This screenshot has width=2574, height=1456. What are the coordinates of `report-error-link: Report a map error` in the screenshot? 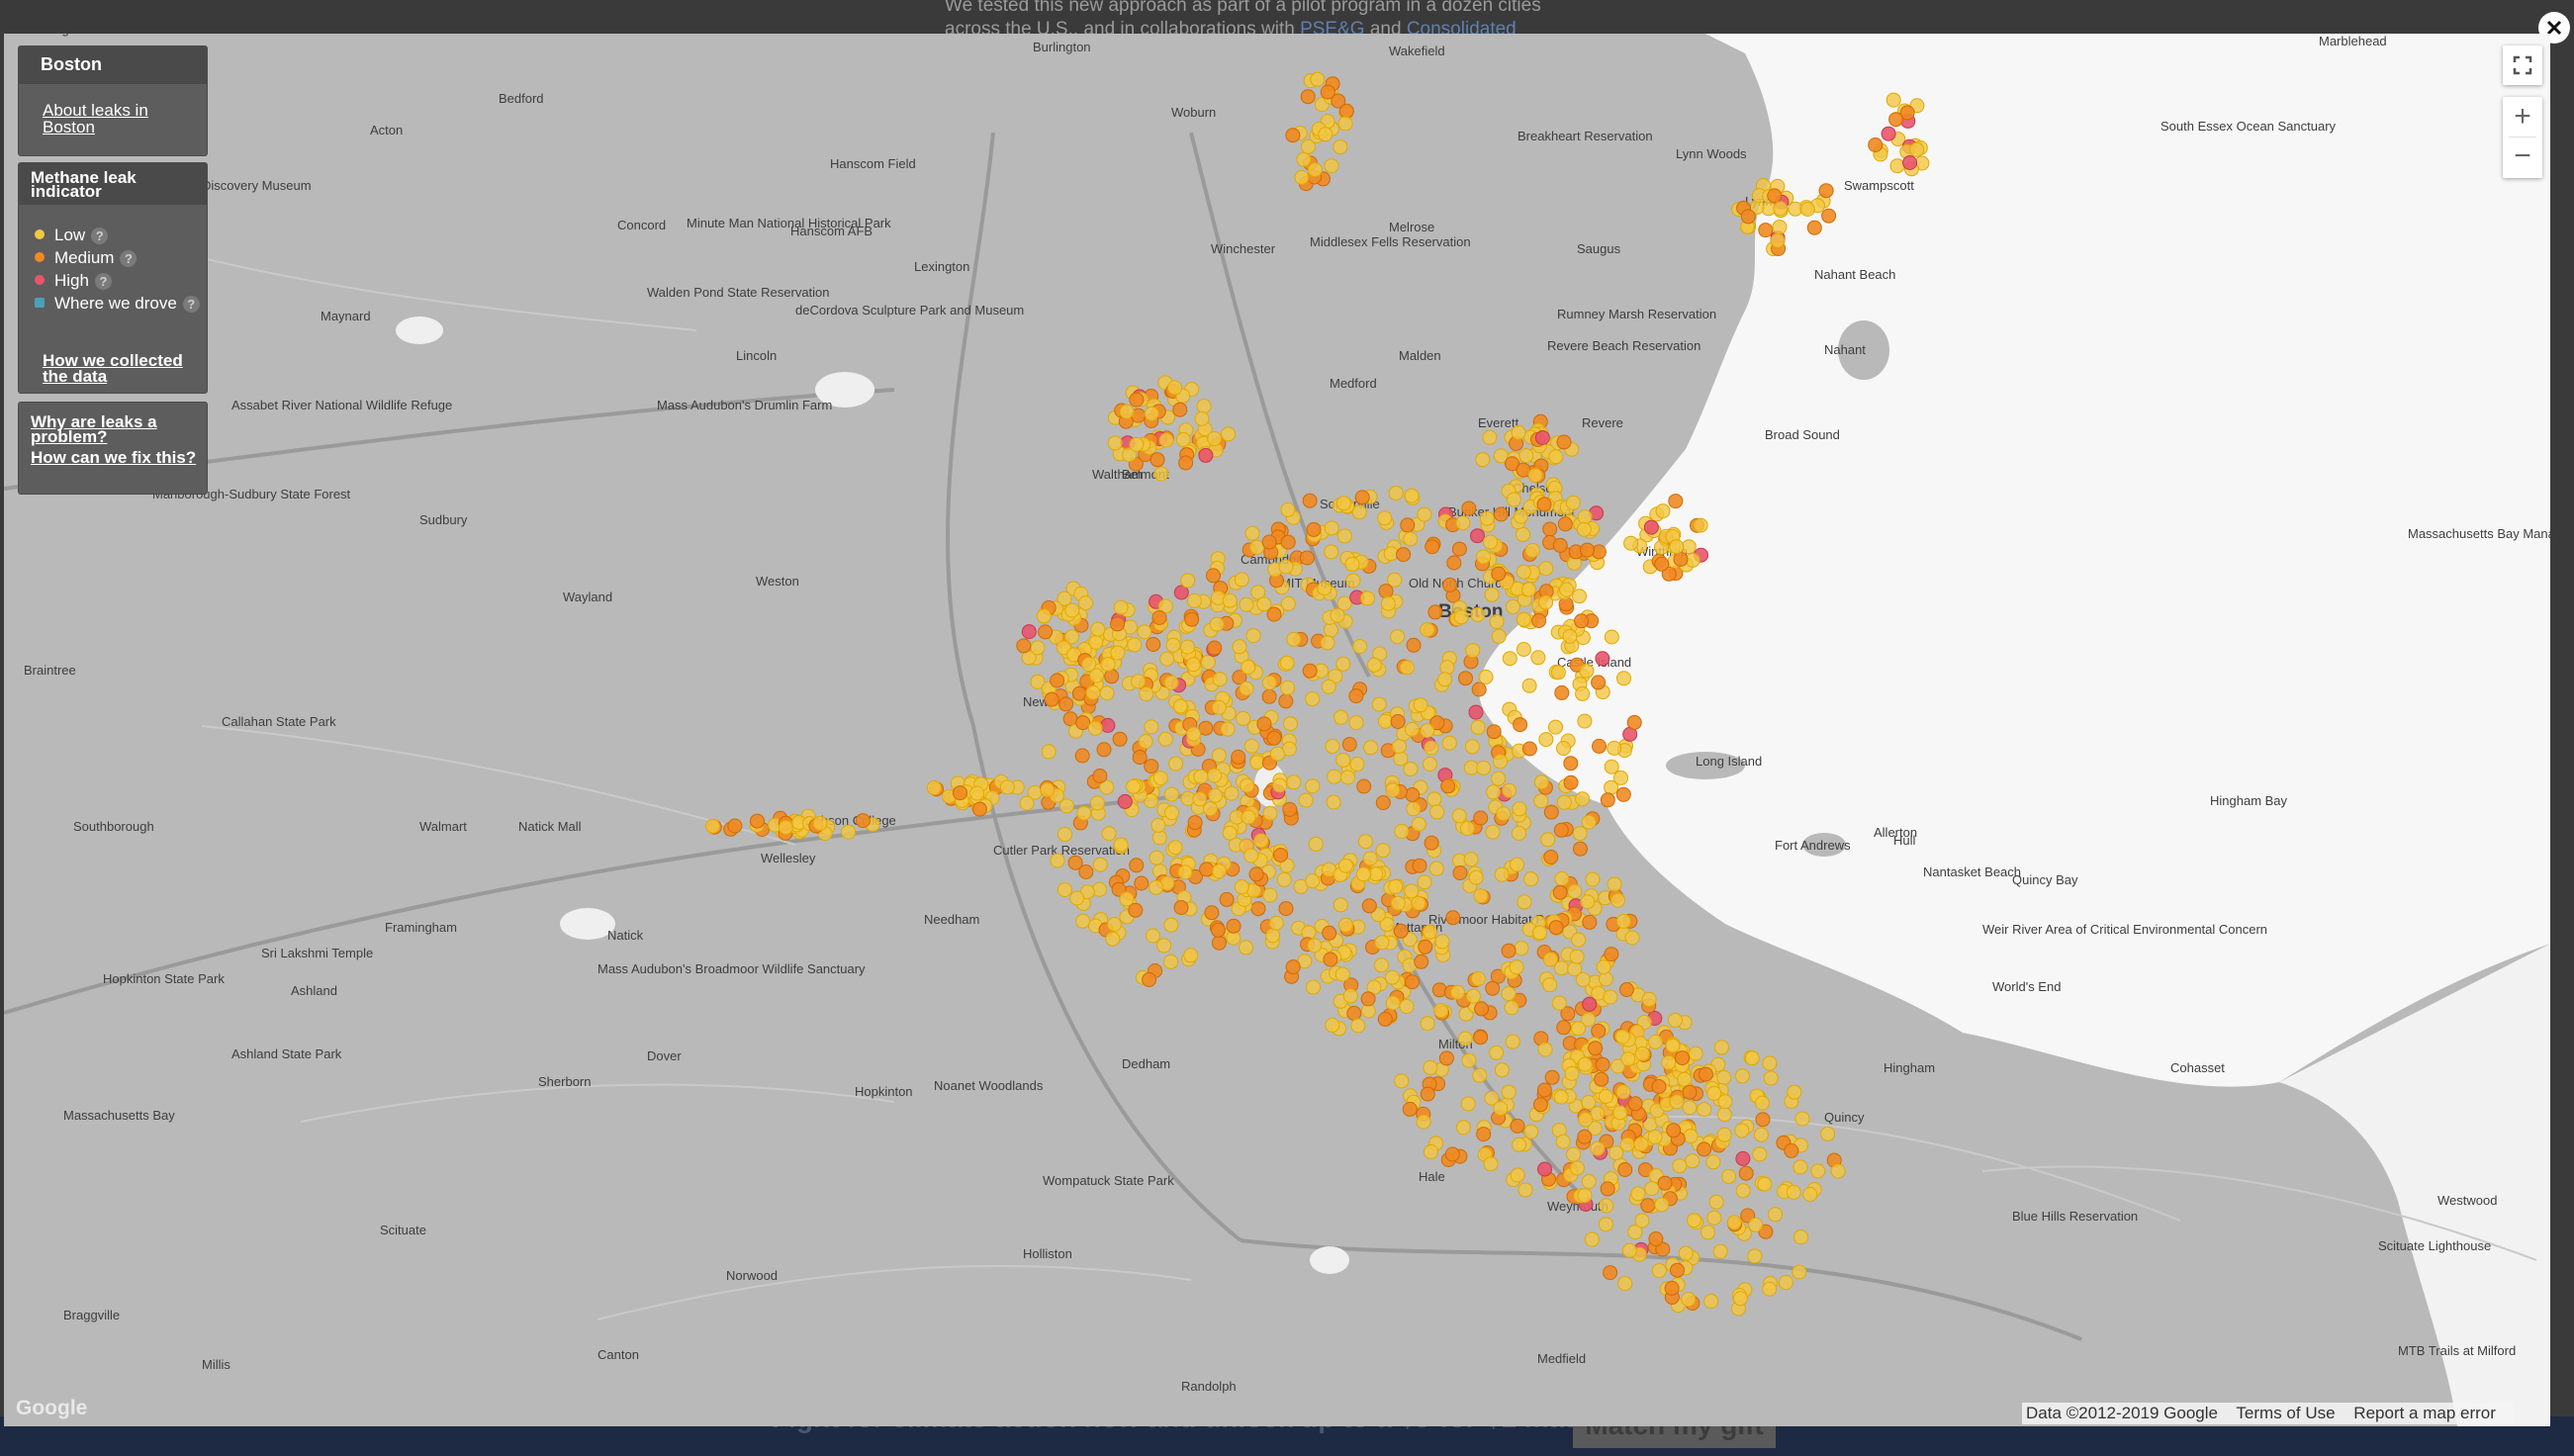 It's located at (2424, 1413).